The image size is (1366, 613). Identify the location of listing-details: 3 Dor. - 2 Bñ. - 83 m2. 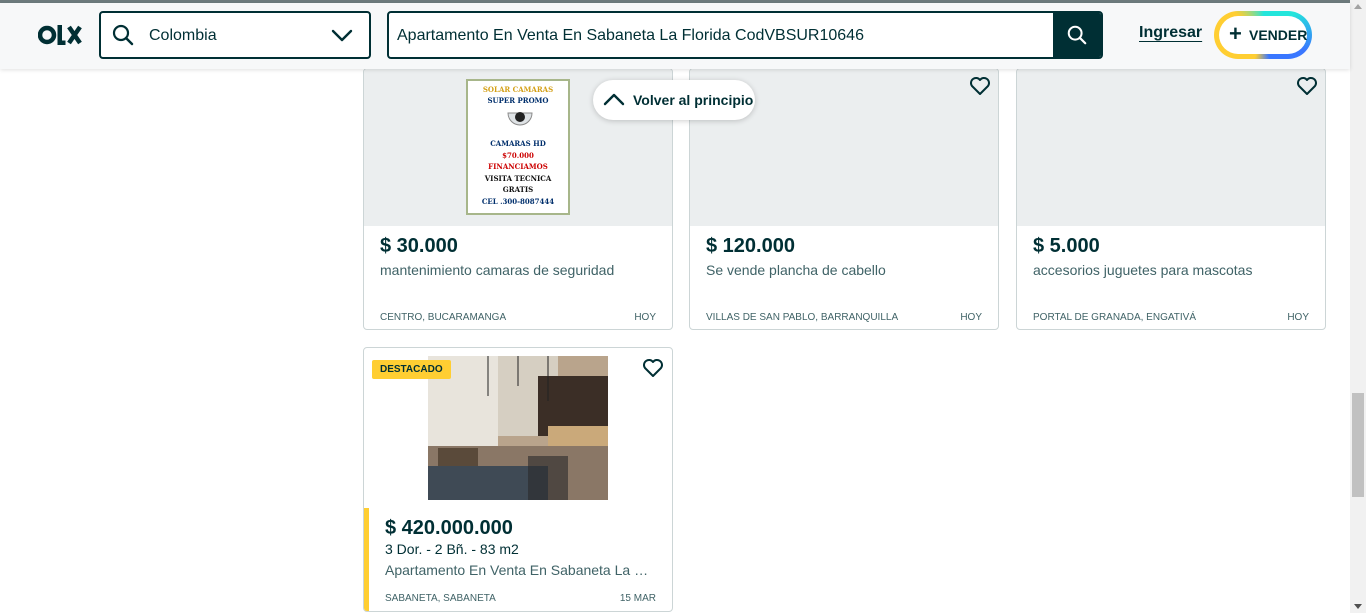
(452, 549).